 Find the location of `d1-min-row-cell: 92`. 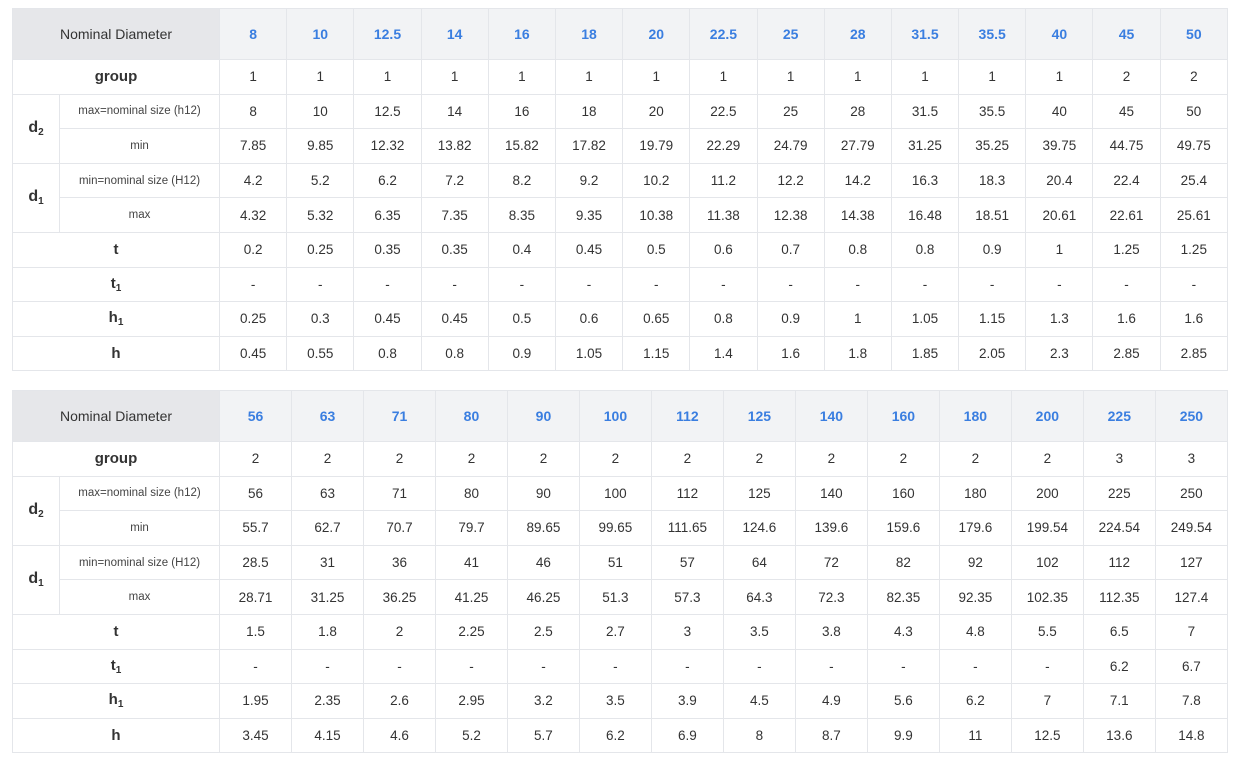

d1-min-row-cell: 92 is located at coordinates (975, 562).